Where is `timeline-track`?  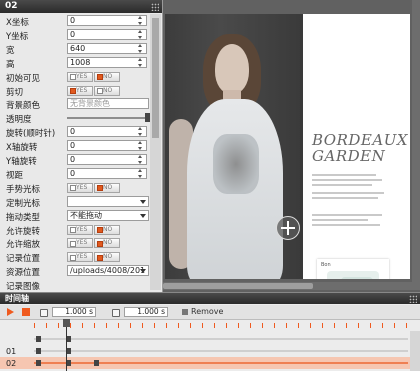 timeline-track is located at coordinates (210, 339).